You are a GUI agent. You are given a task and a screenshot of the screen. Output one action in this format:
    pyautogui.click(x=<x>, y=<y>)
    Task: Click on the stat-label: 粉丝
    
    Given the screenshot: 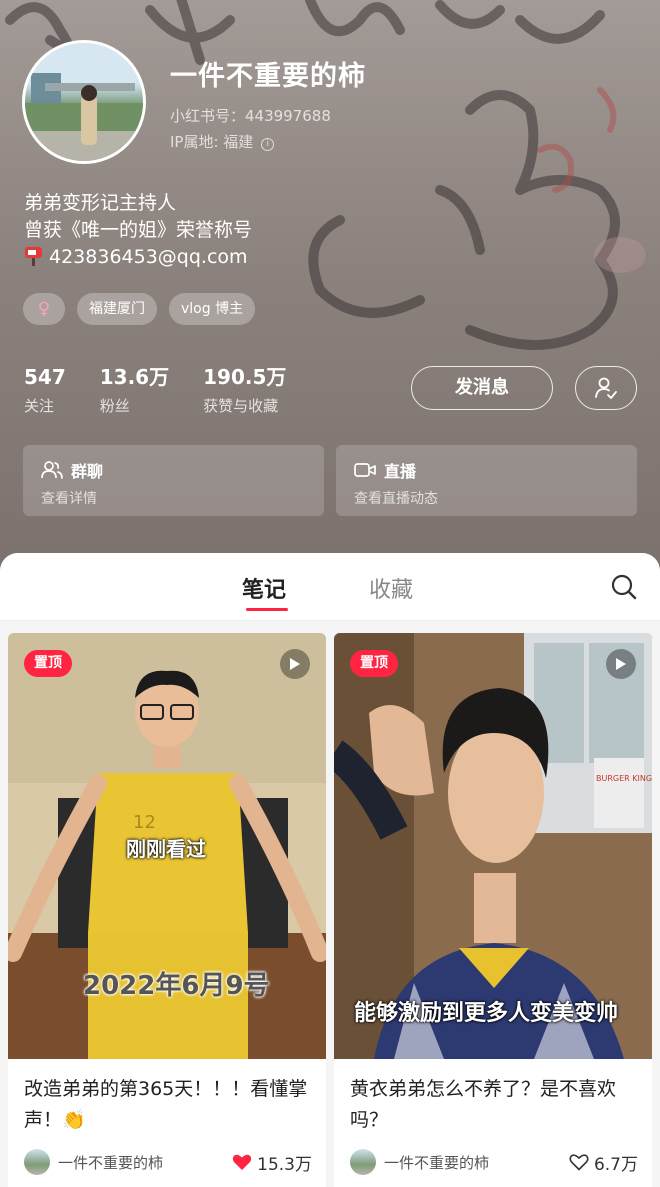 What is the action you would take?
    pyautogui.click(x=114, y=406)
    